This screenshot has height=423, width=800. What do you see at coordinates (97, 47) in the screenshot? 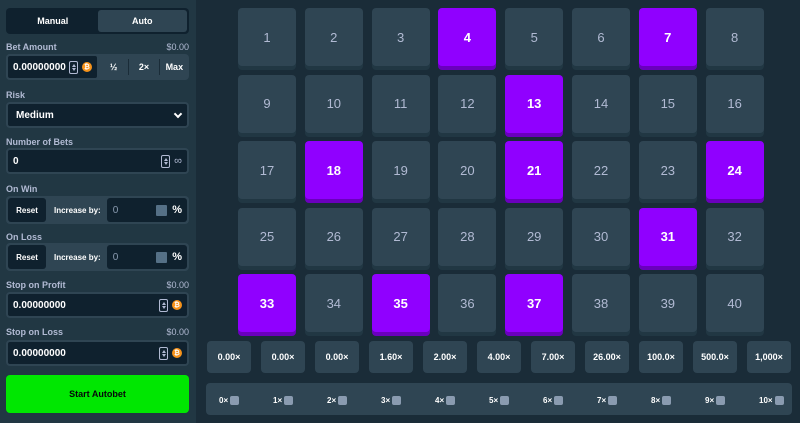
I see `bet-amount-label-row: Bet Amount $0.00` at bounding box center [97, 47].